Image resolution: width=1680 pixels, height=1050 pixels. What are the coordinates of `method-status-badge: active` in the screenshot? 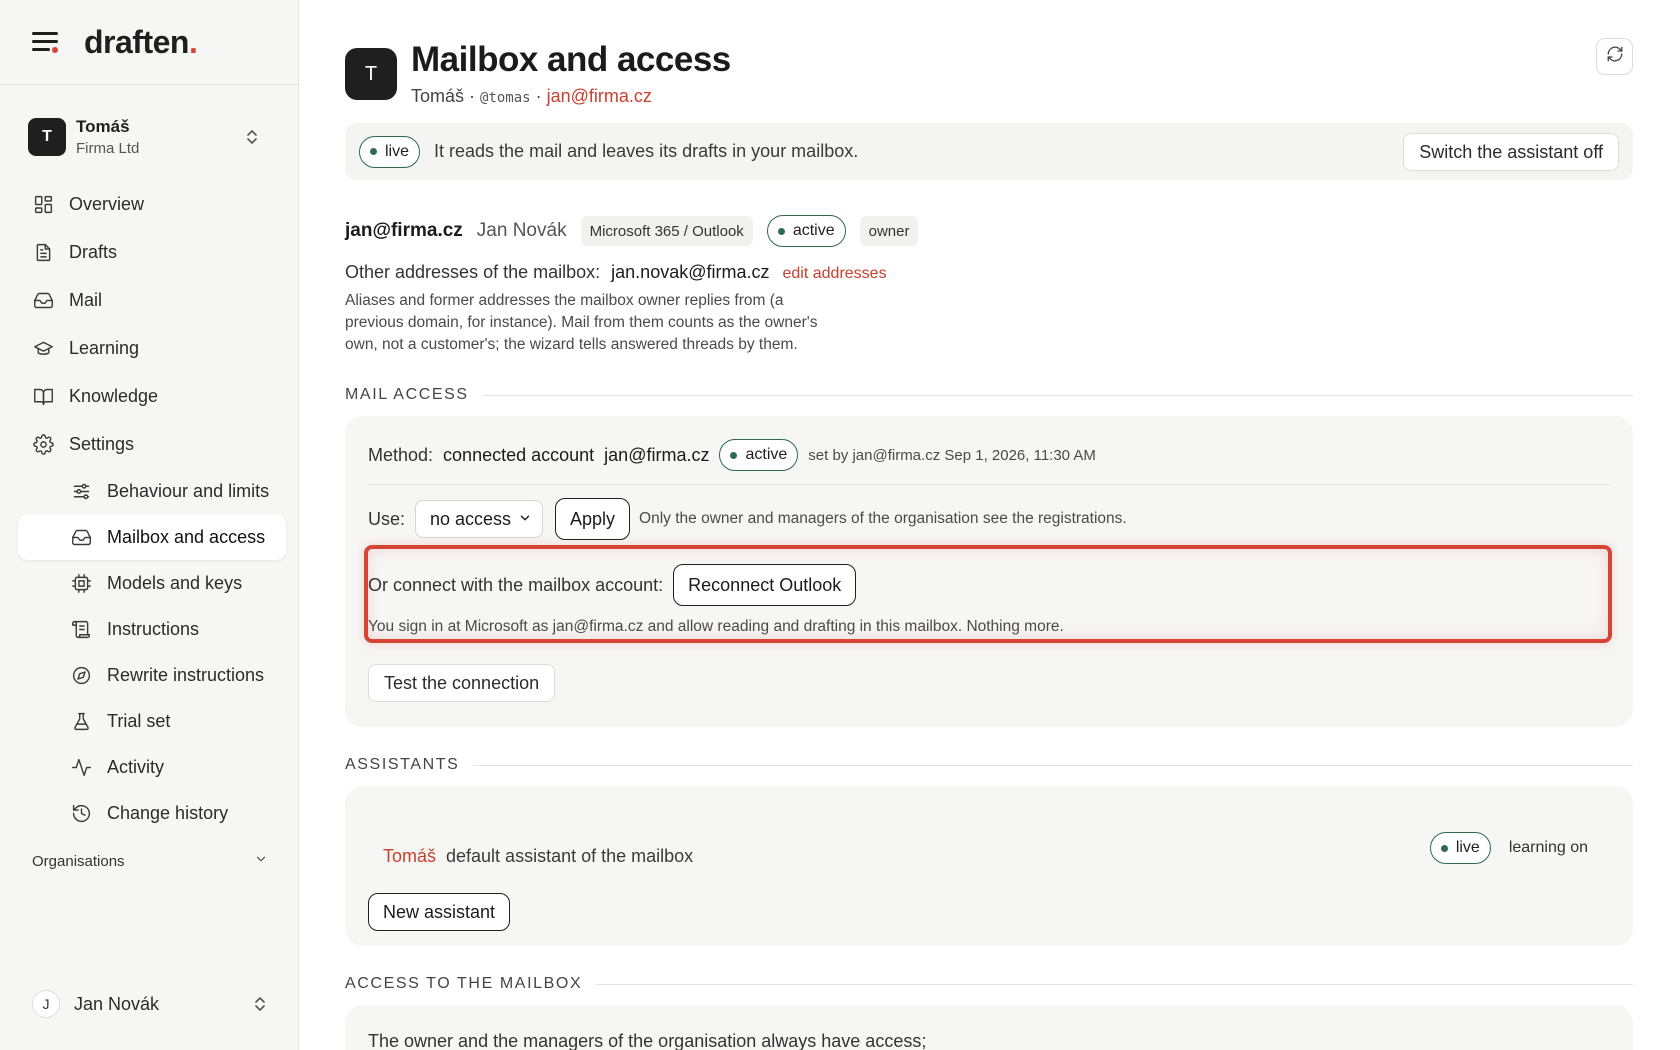 It's located at (759, 455).